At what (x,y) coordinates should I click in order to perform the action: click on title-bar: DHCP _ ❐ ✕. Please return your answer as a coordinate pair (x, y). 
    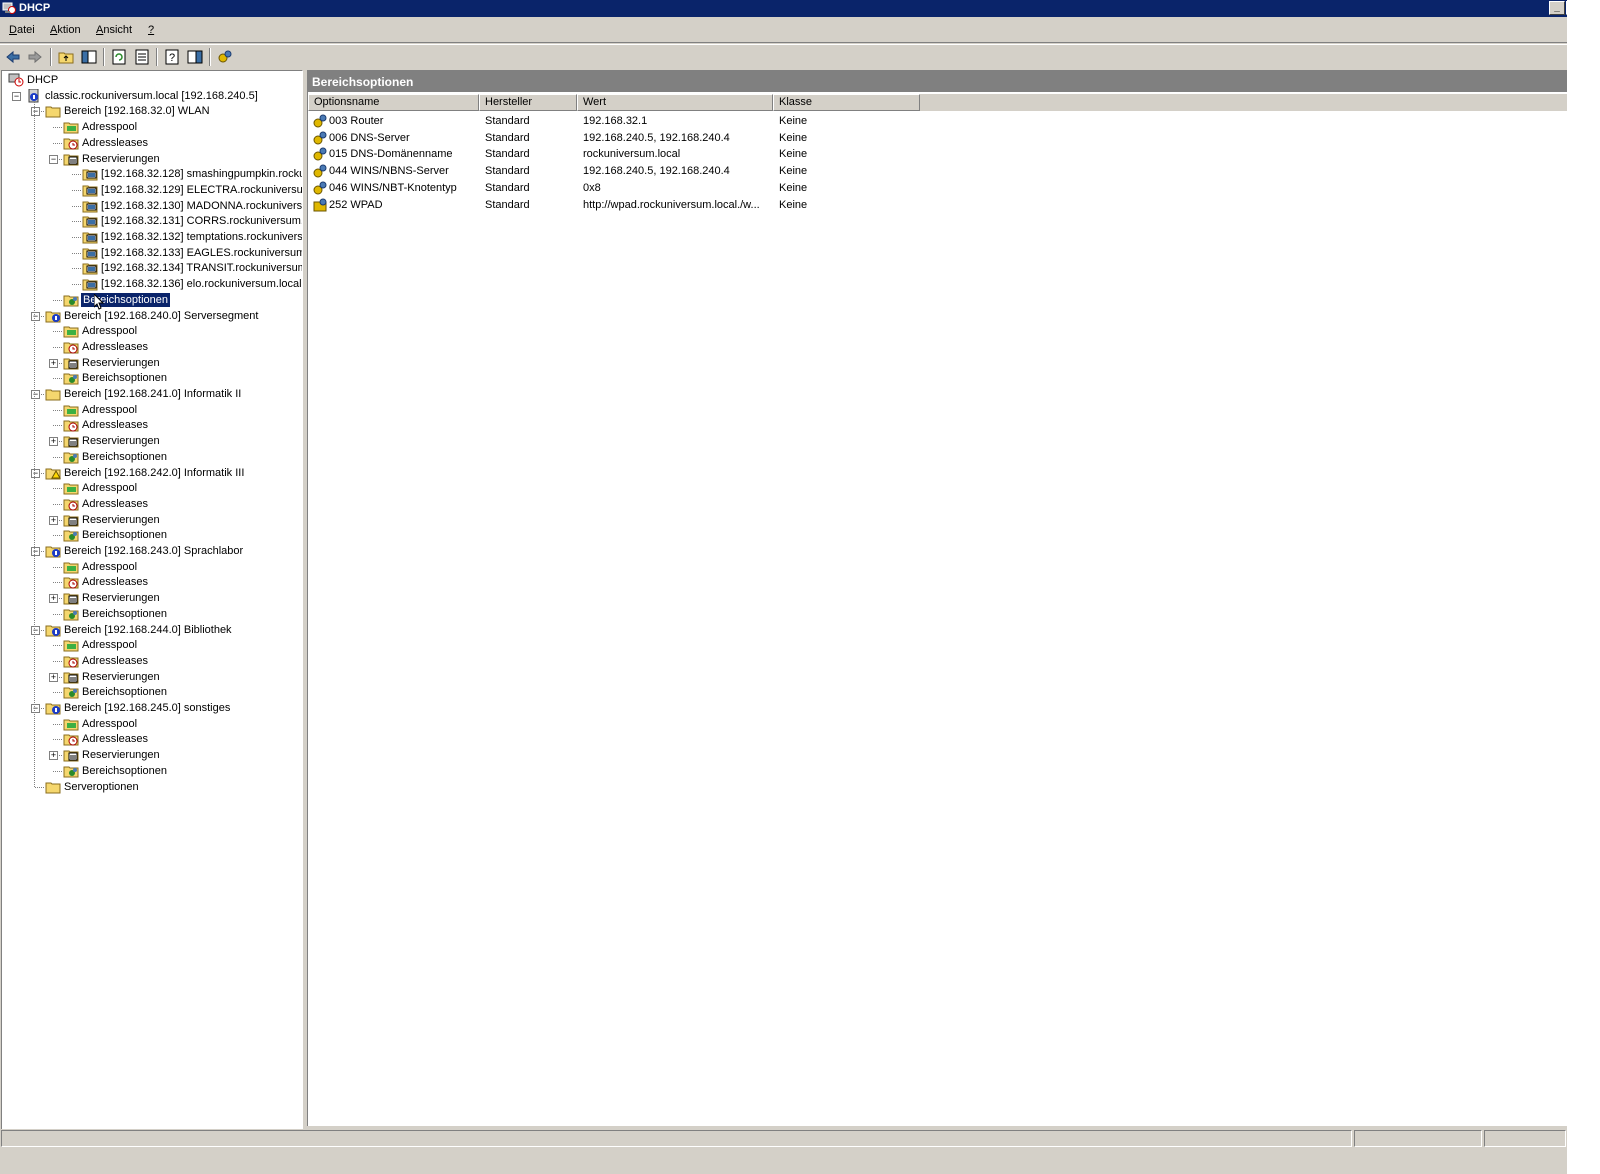
    Looking at the image, I should click on (800, 8).